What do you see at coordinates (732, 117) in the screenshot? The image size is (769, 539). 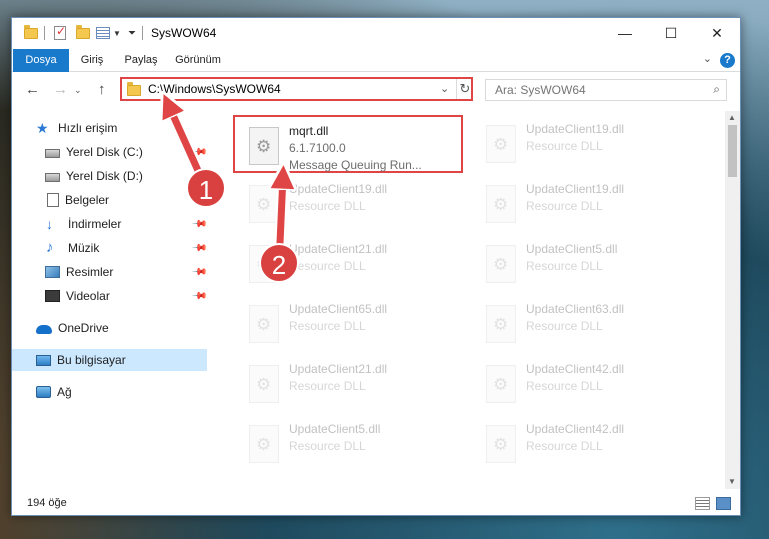 I see `scroll-up-arrow-icon: ▲` at bounding box center [732, 117].